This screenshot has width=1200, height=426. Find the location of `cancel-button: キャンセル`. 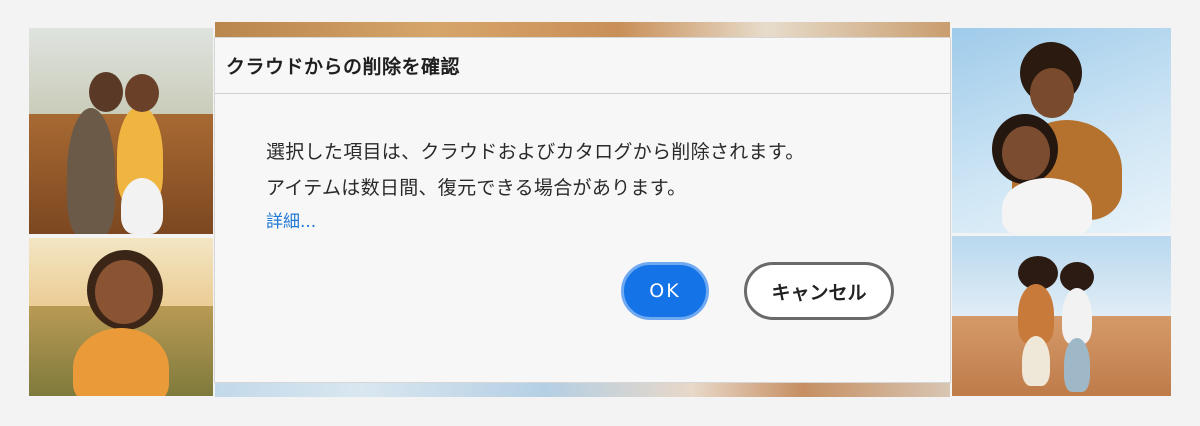

cancel-button: キャンセル is located at coordinates (819, 291).